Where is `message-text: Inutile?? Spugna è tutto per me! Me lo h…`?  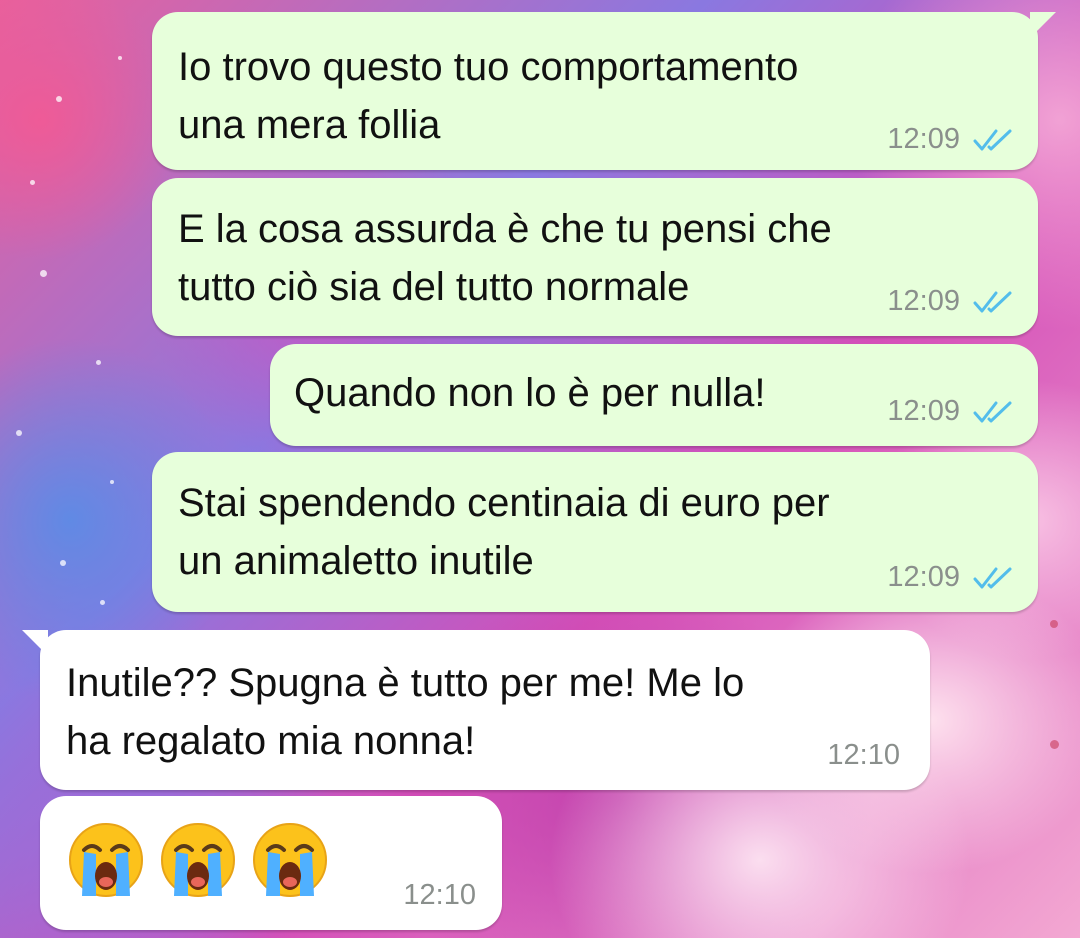 message-text: Inutile?? Spugna è tutto per me! Me lo h… is located at coordinates (405, 712).